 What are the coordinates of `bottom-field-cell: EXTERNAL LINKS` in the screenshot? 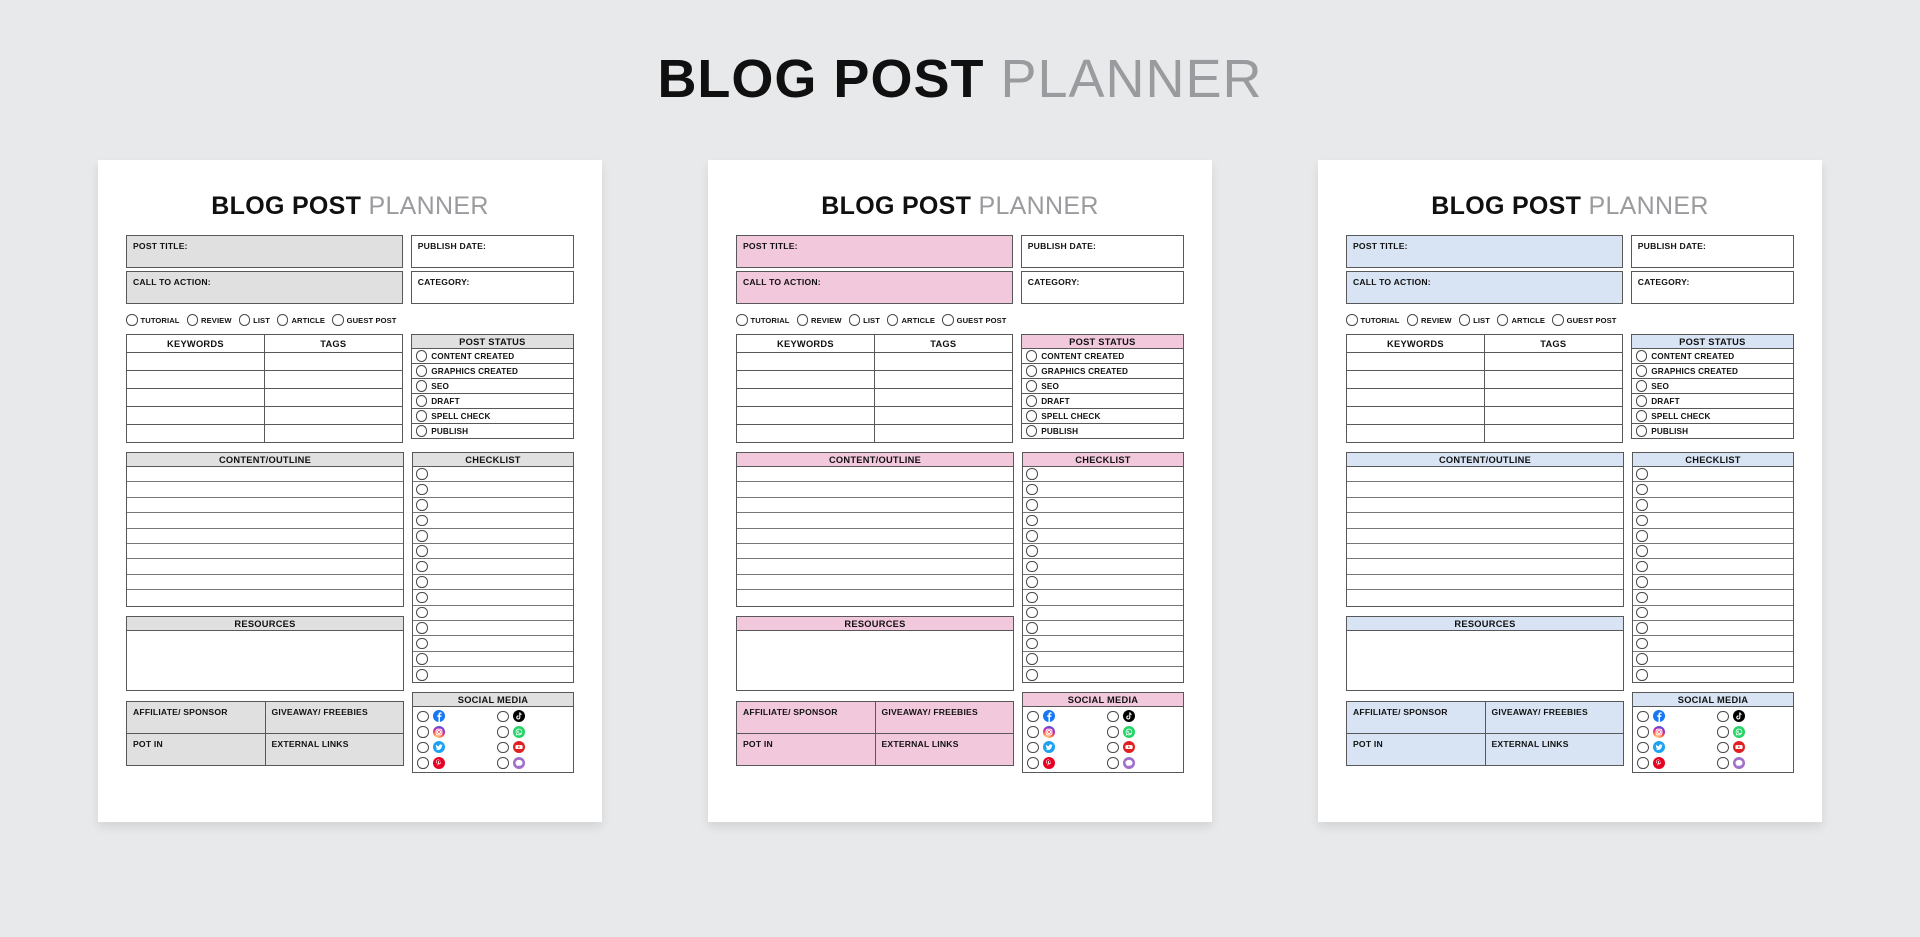 It's located at (334, 749).